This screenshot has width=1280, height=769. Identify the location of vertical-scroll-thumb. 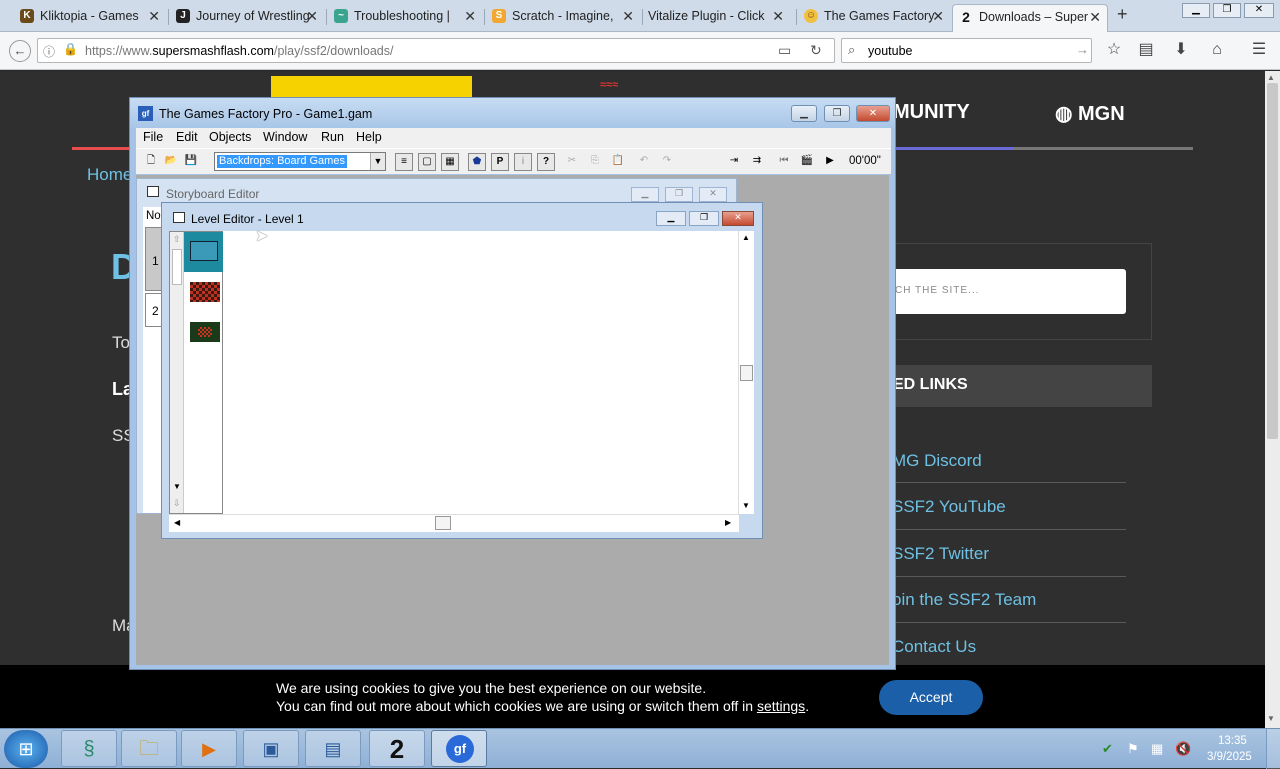
(746, 373).